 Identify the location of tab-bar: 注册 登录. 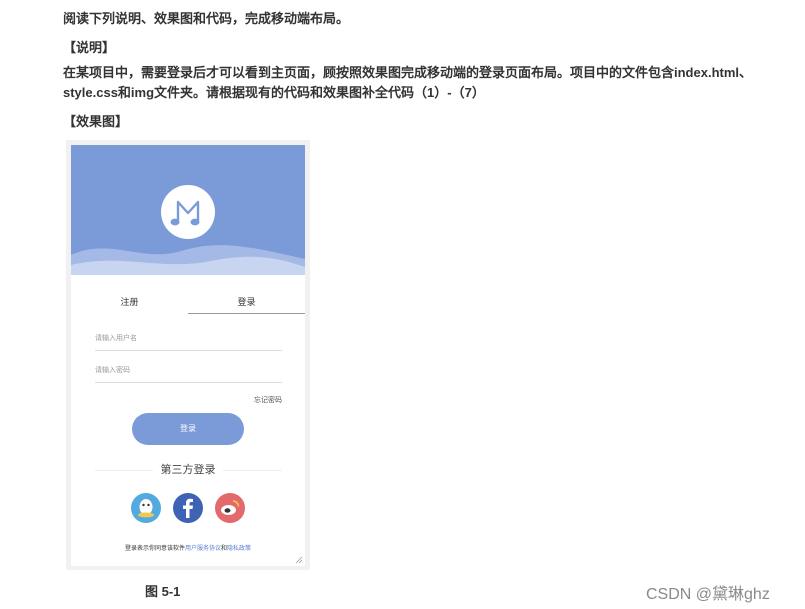
(188, 303).